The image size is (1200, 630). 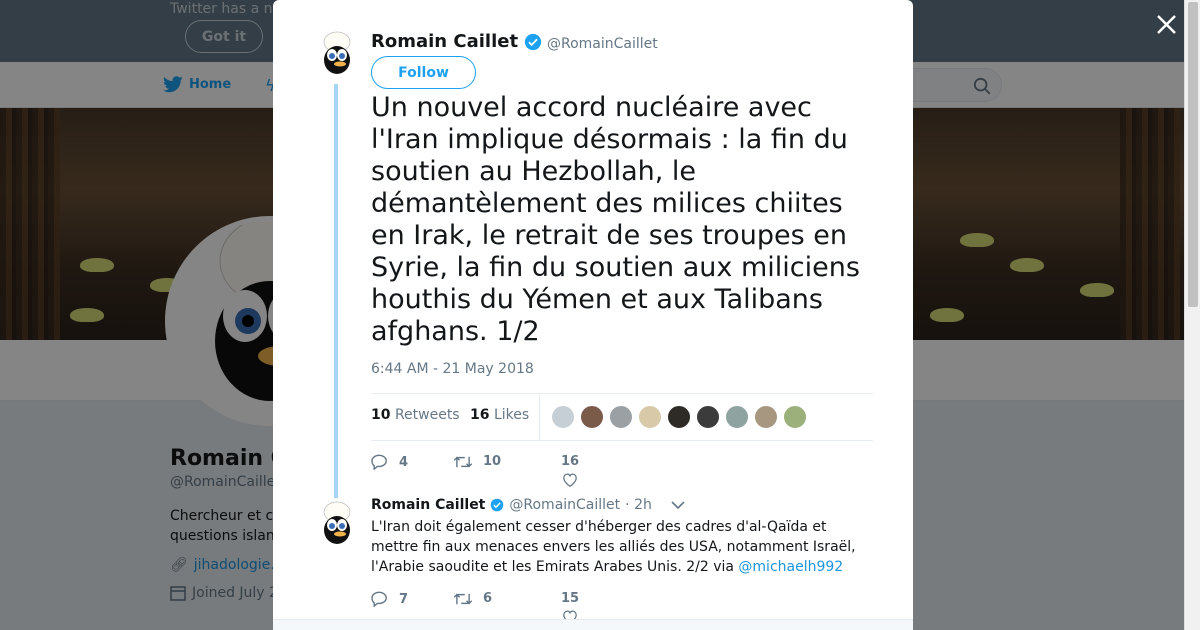 I want to click on tweet2-time: · 2h, so click(x=638, y=505).